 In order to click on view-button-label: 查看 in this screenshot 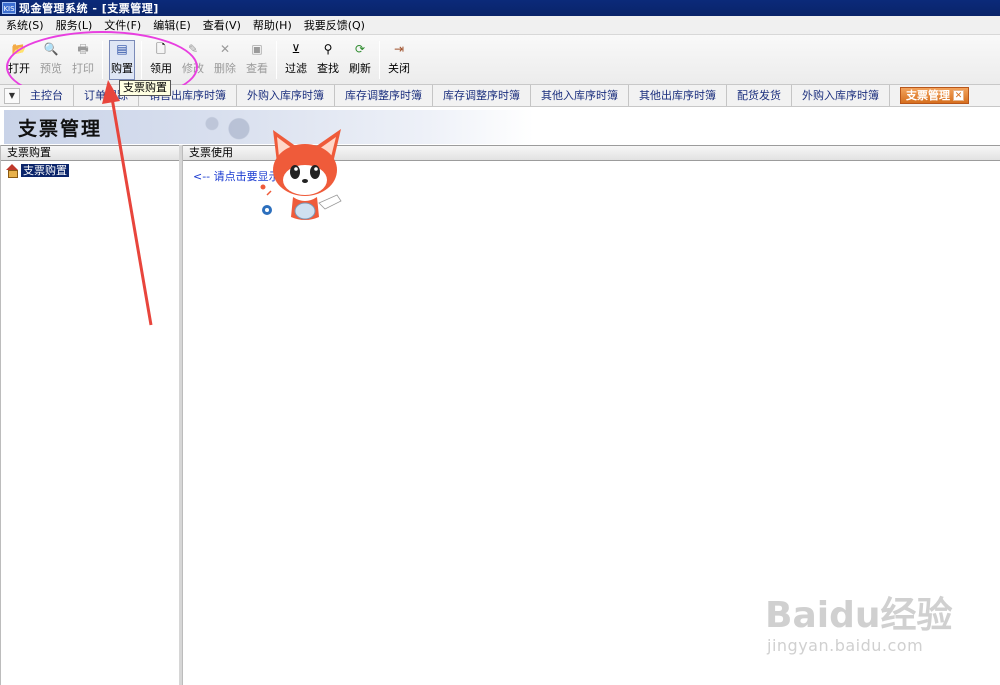, I will do `click(257, 68)`.